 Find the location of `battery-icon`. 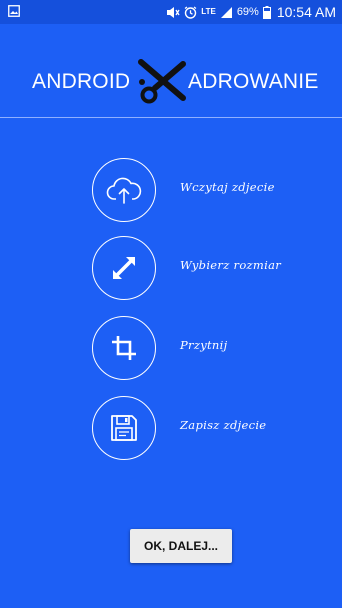

battery-icon is located at coordinates (266, 12).